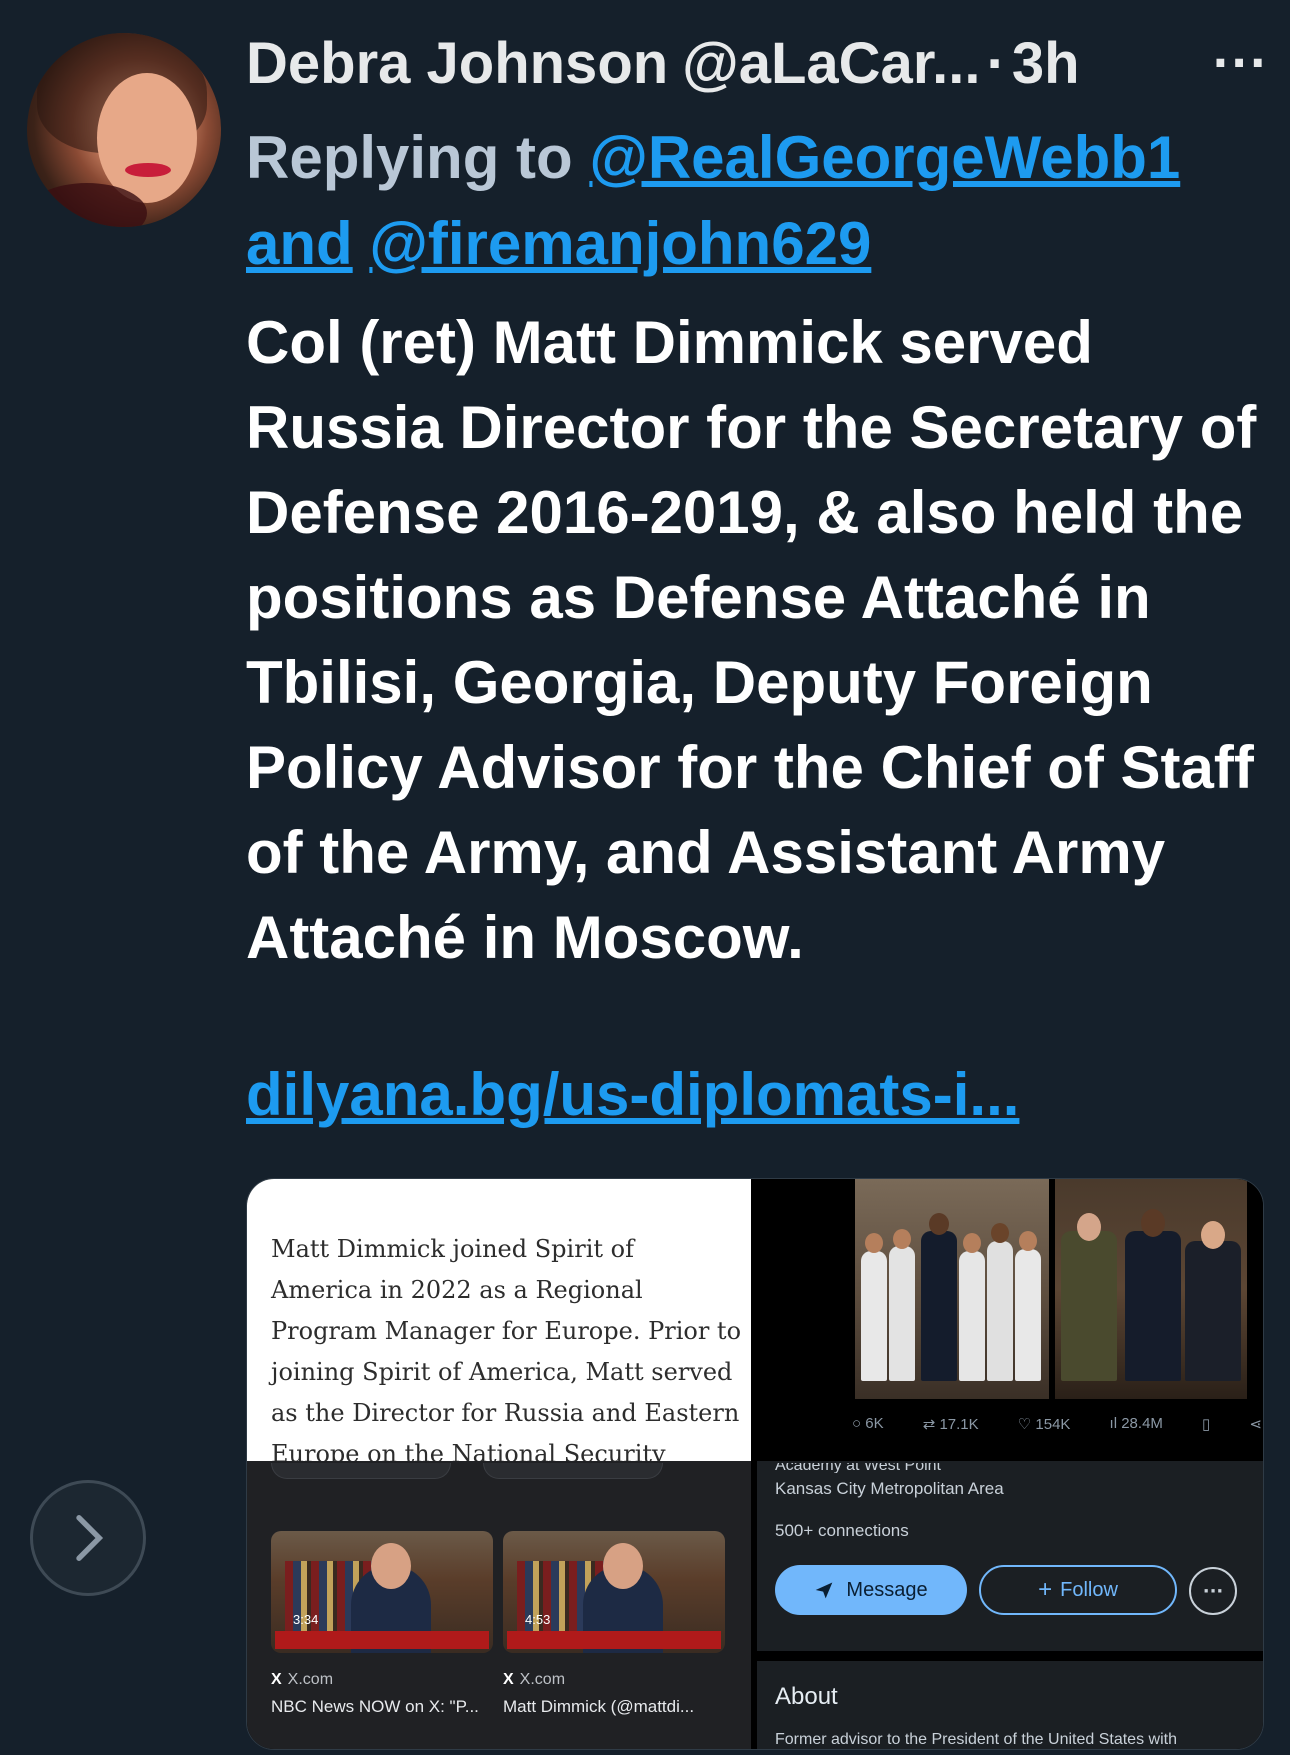 Image resolution: width=1290 pixels, height=1755 pixels. What do you see at coordinates (124, 130) in the screenshot?
I see `author-avatar` at bounding box center [124, 130].